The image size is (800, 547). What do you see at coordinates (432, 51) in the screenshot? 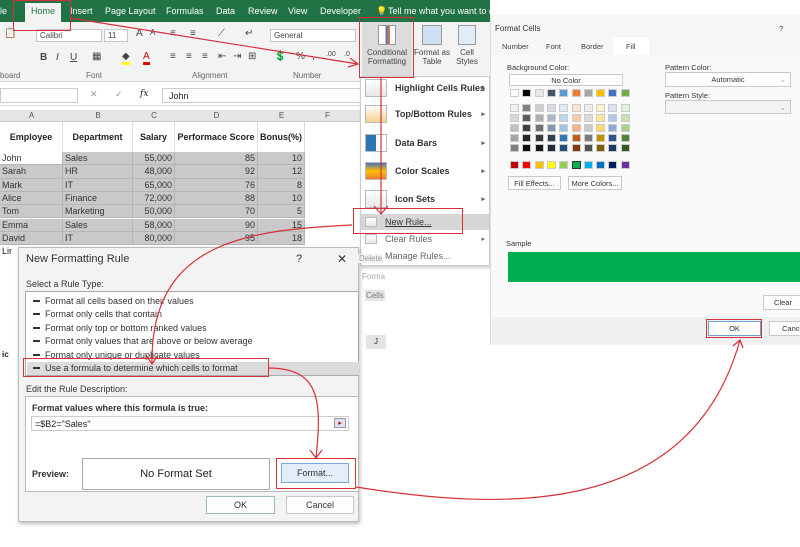
I see `format-as-table-button: Format as Table` at bounding box center [432, 51].